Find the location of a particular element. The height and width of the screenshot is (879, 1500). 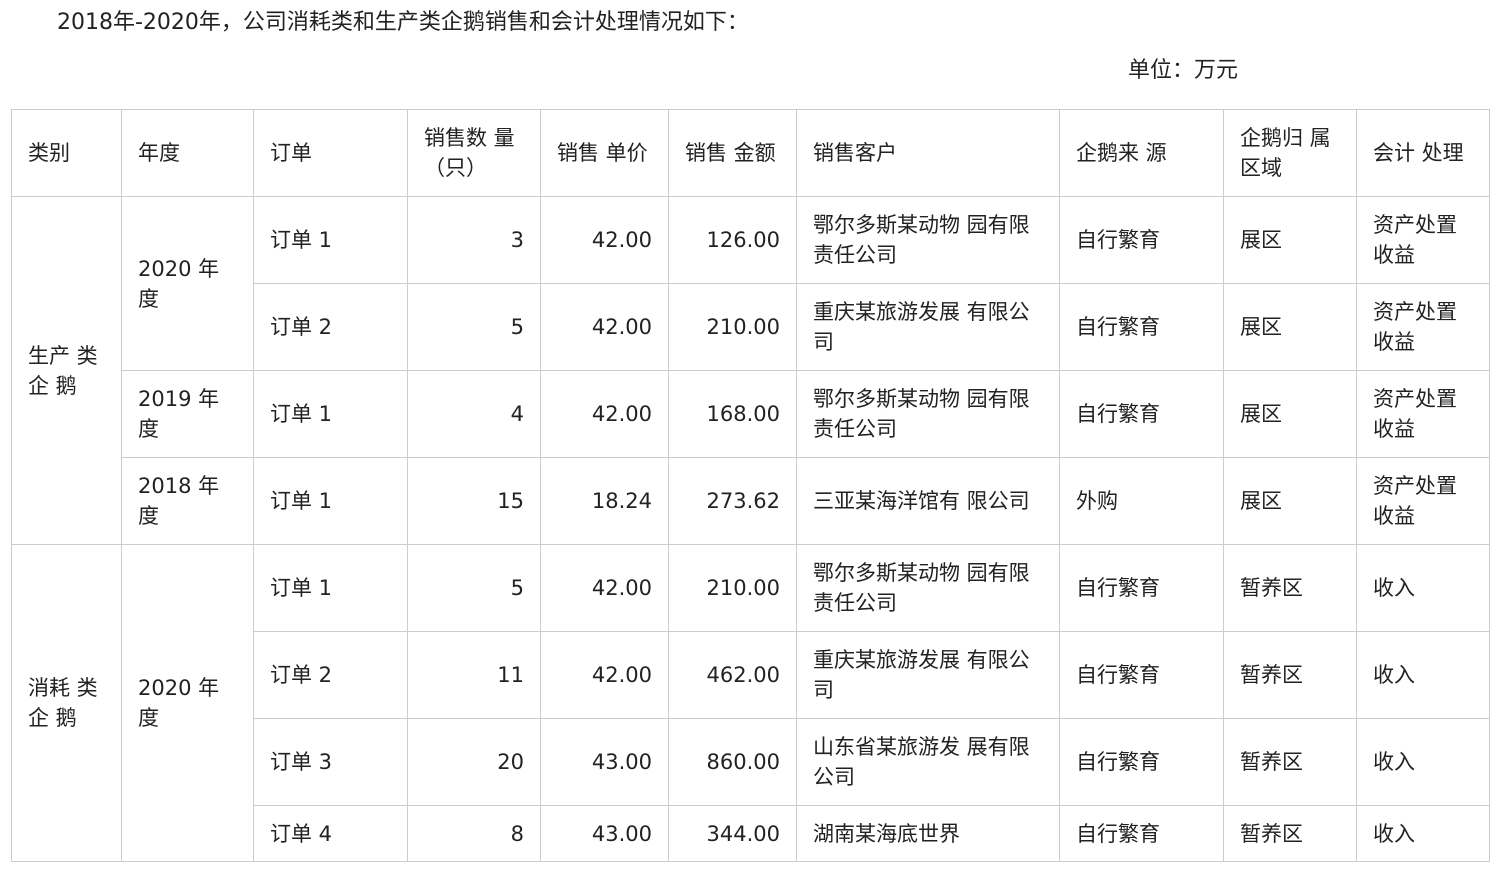

header-order: 订单 is located at coordinates (330, 153).